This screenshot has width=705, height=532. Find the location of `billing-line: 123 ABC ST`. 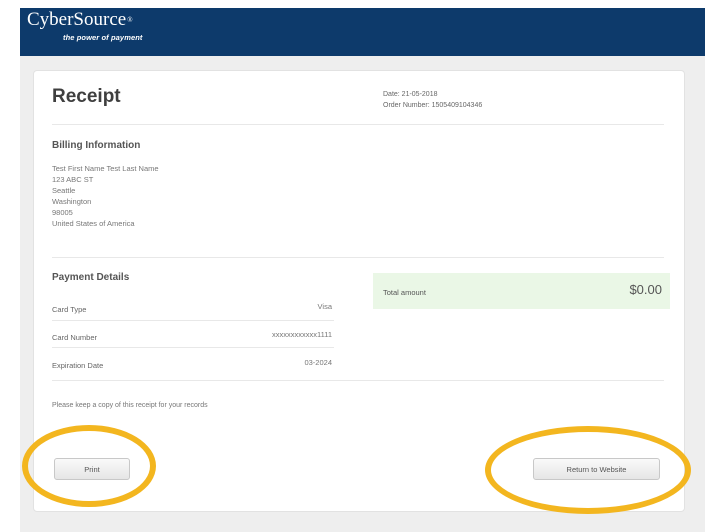

billing-line: 123 ABC ST is located at coordinates (73, 179).